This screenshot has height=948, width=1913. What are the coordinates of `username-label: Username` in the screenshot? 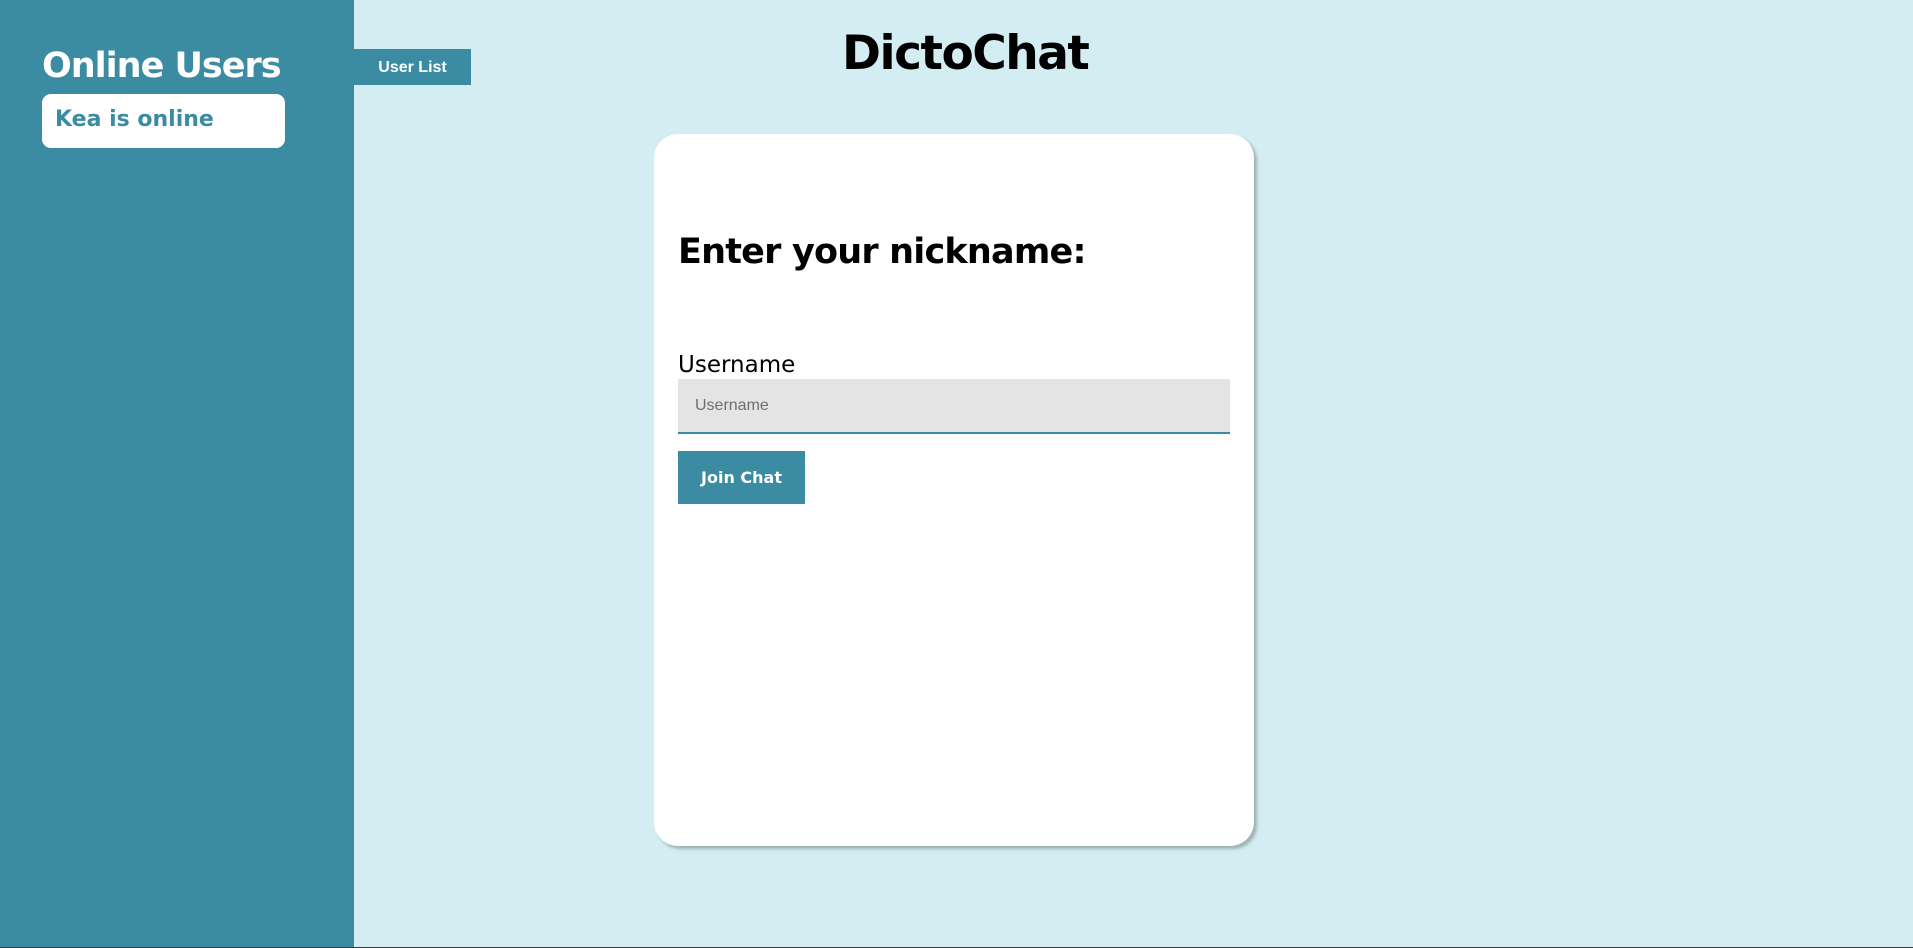 It's located at (737, 365).